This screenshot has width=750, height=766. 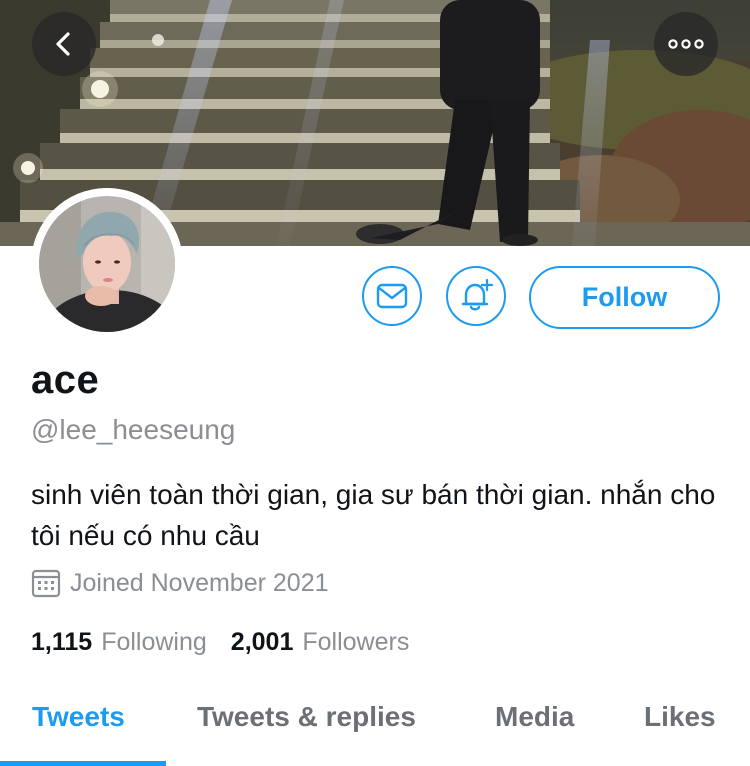 I want to click on more-options-button, so click(x=686, y=44).